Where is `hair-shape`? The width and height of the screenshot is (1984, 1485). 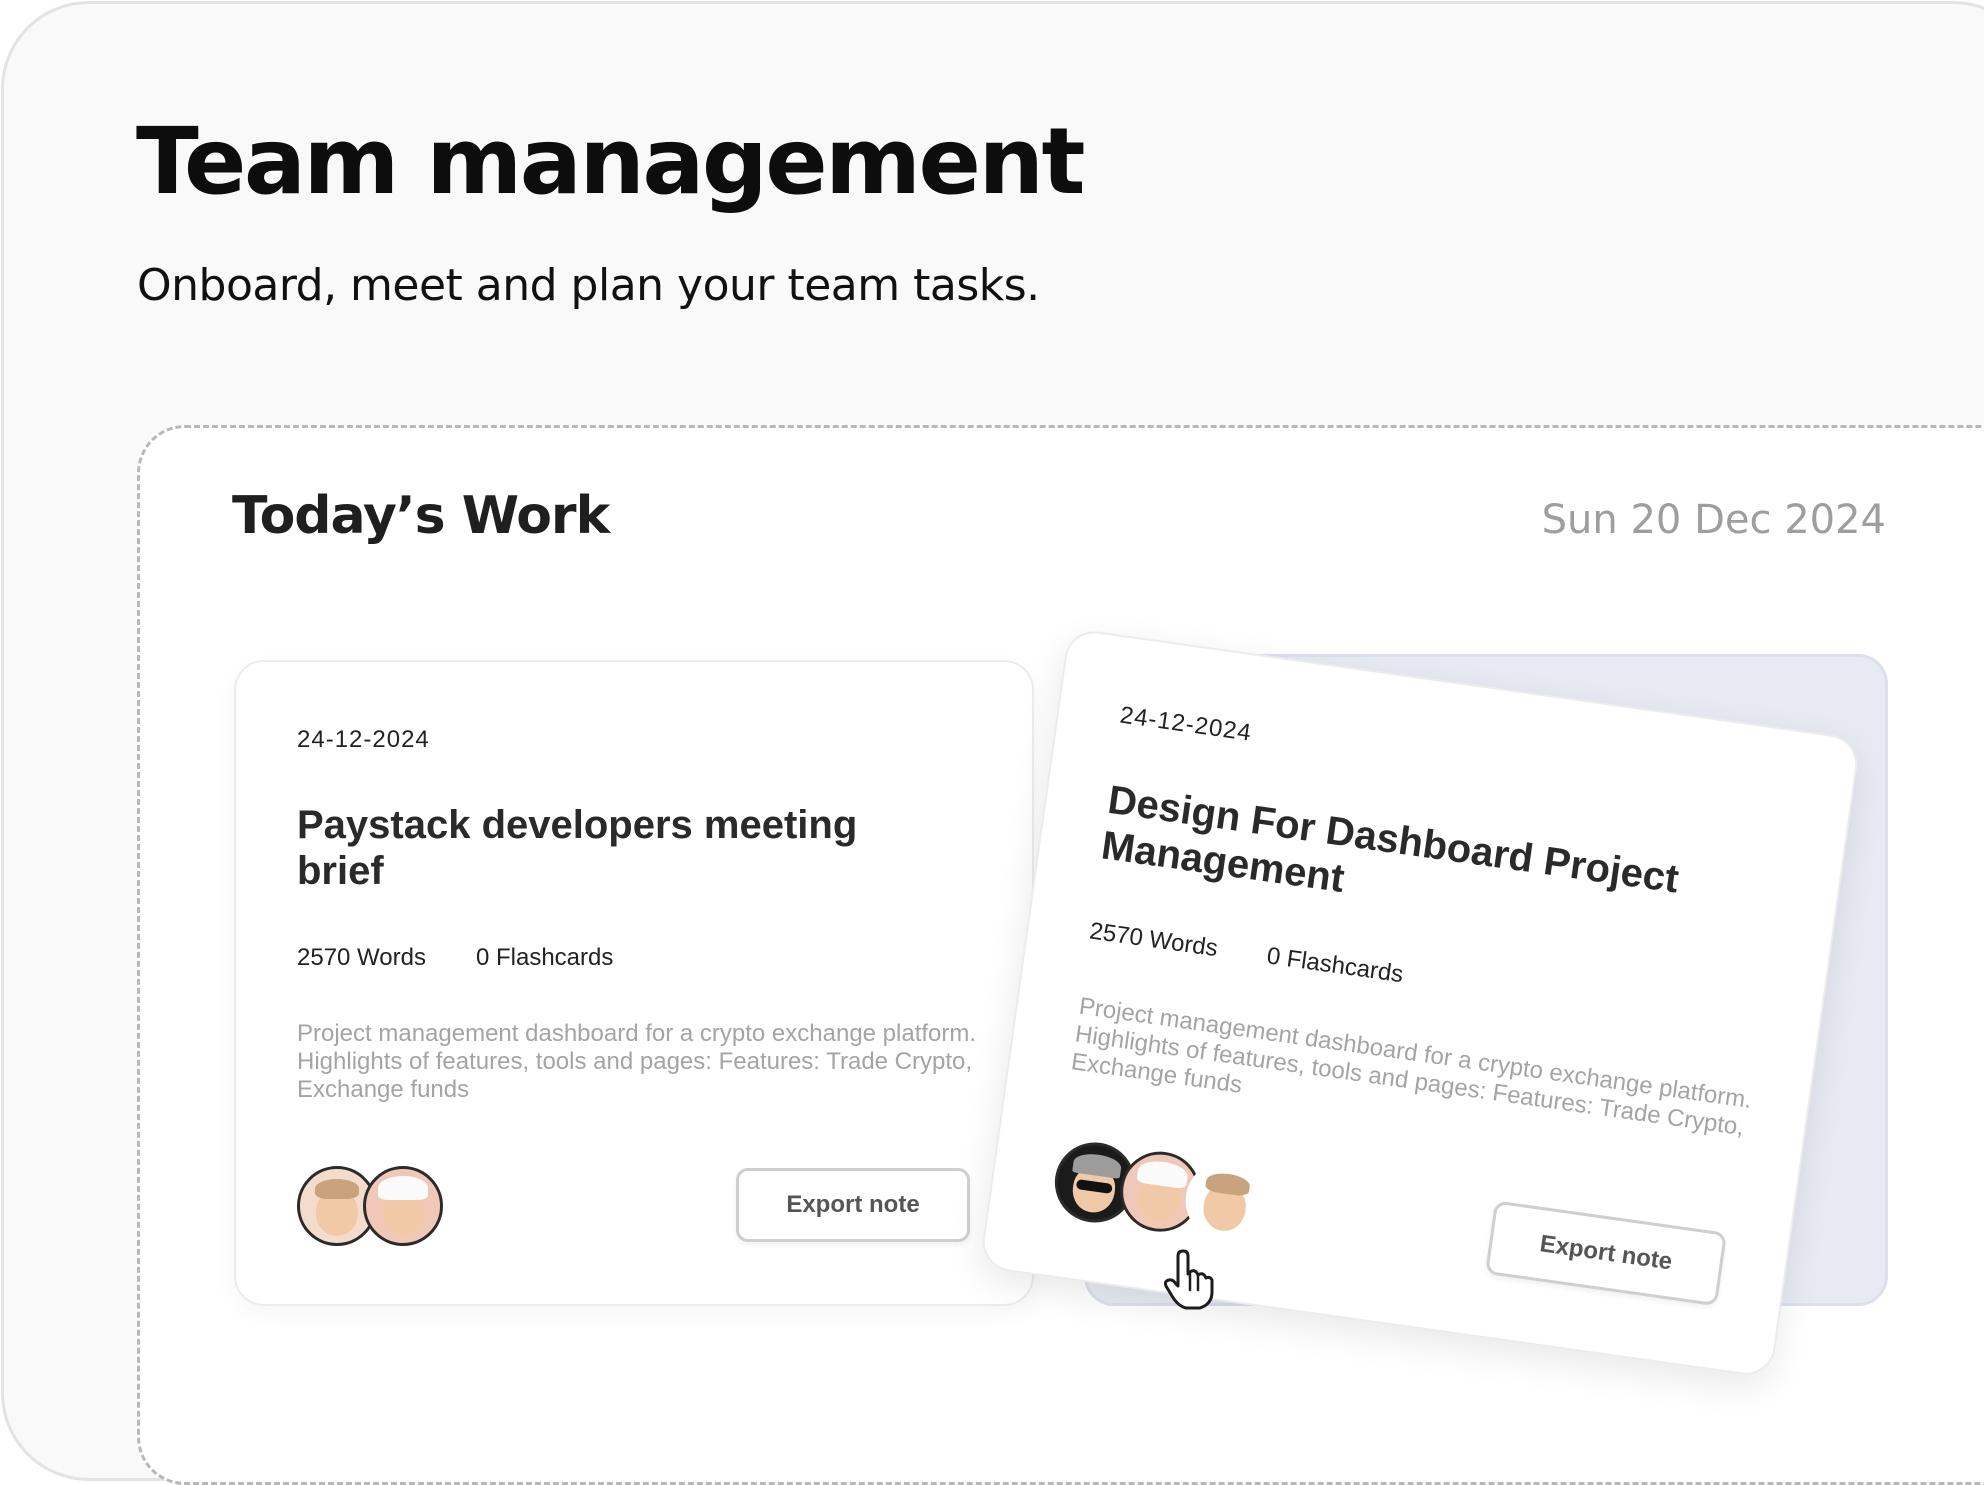
hair-shape is located at coordinates (337, 1189).